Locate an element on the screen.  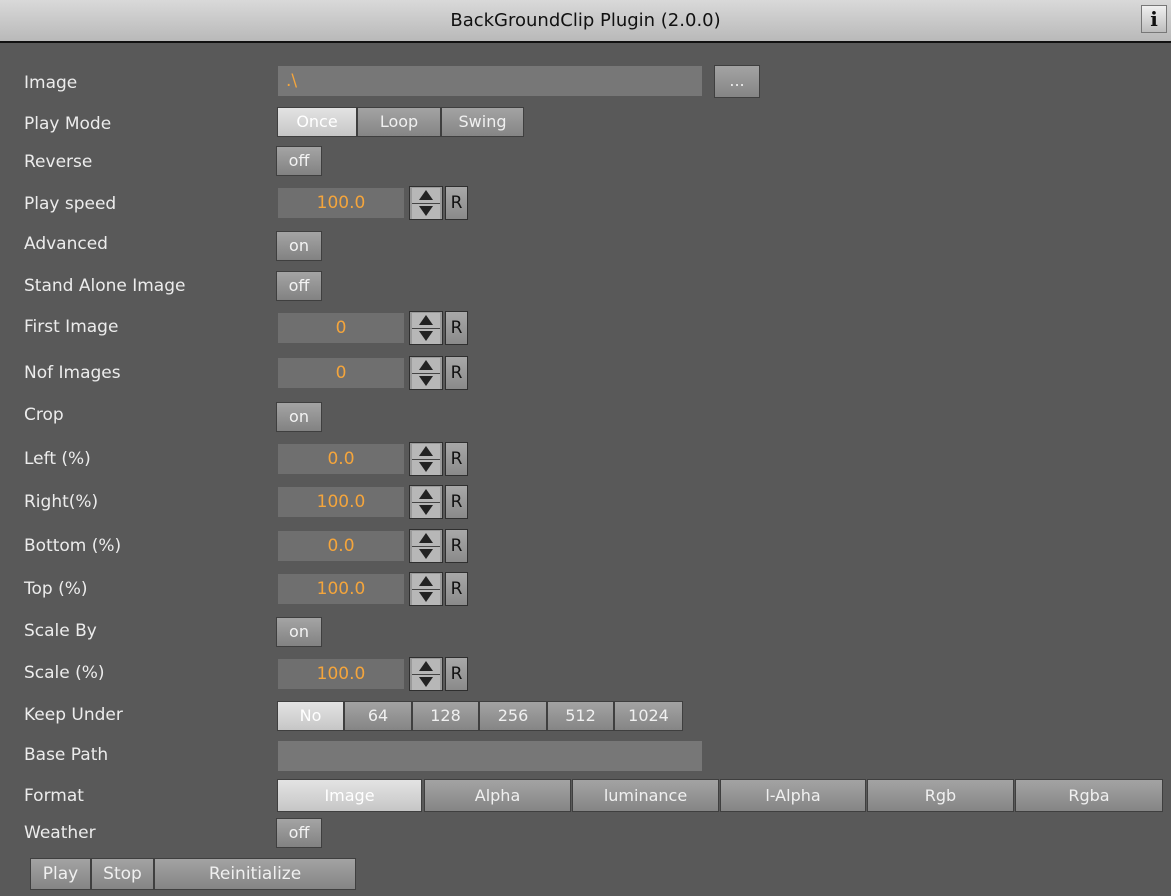
reverse-label: Reverse is located at coordinates (58, 162).